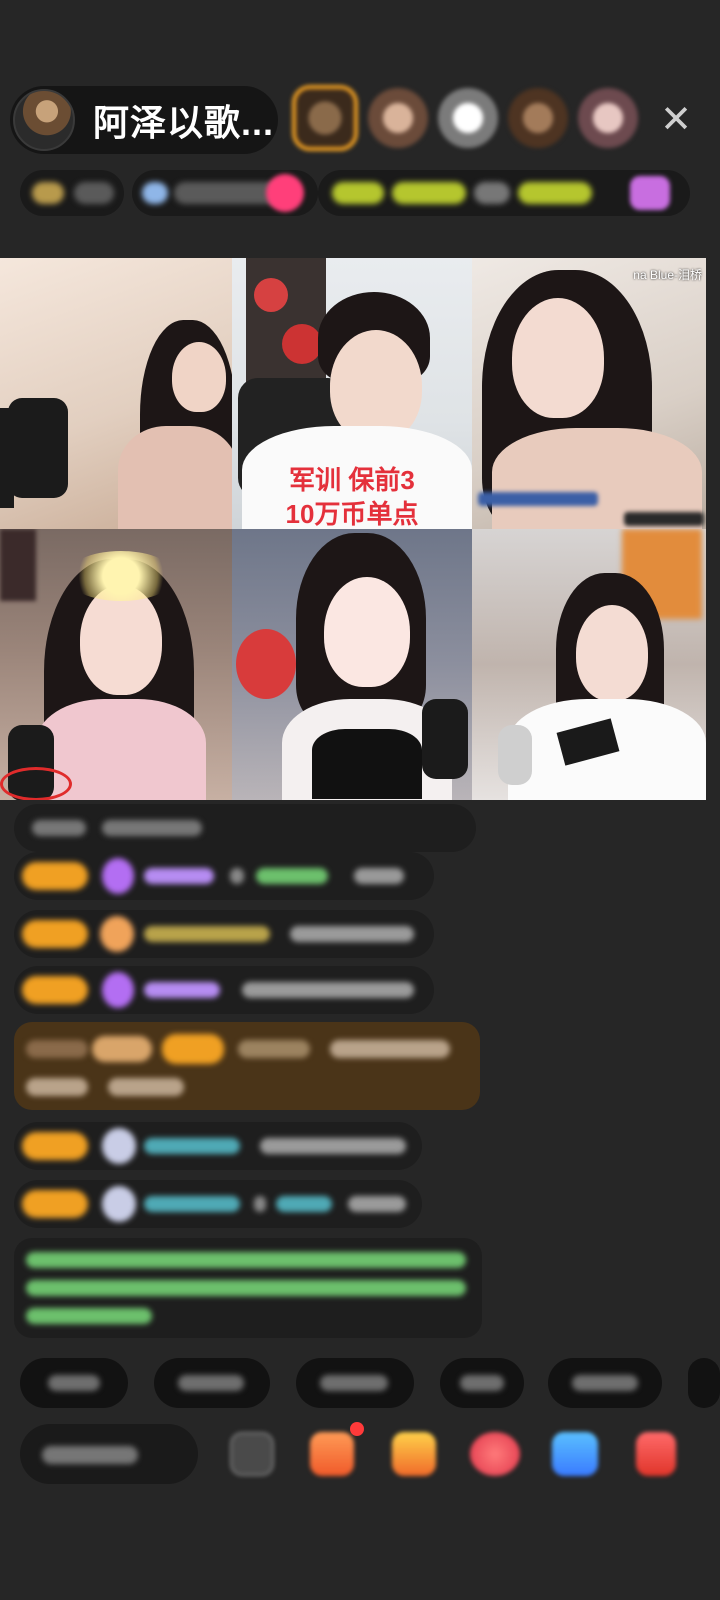 The image size is (720, 1600). What do you see at coordinates (332, 1454) in the screenshot?
I see `gift-box-icon` at bounding box center [332, 1454].